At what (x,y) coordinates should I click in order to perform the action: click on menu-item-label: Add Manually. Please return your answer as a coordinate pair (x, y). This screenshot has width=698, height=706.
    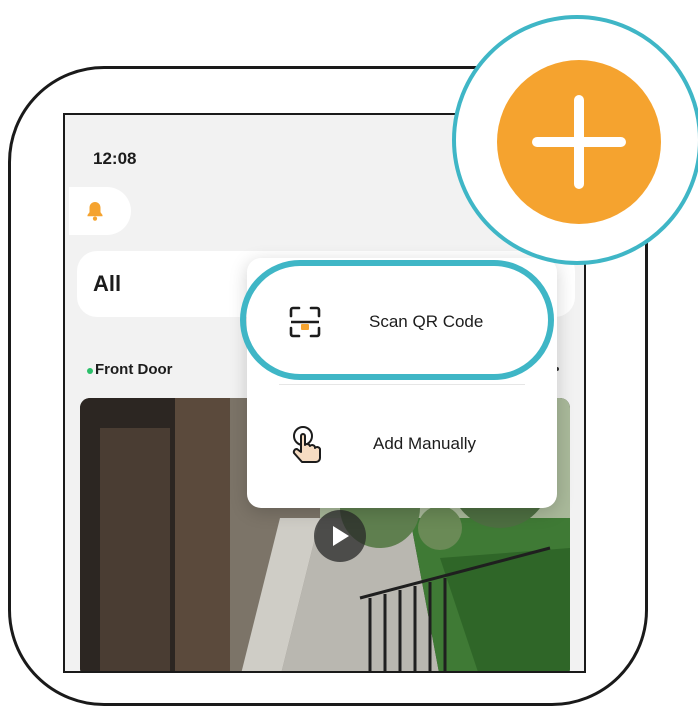
    Looking at the image, I should click on (425, 443).